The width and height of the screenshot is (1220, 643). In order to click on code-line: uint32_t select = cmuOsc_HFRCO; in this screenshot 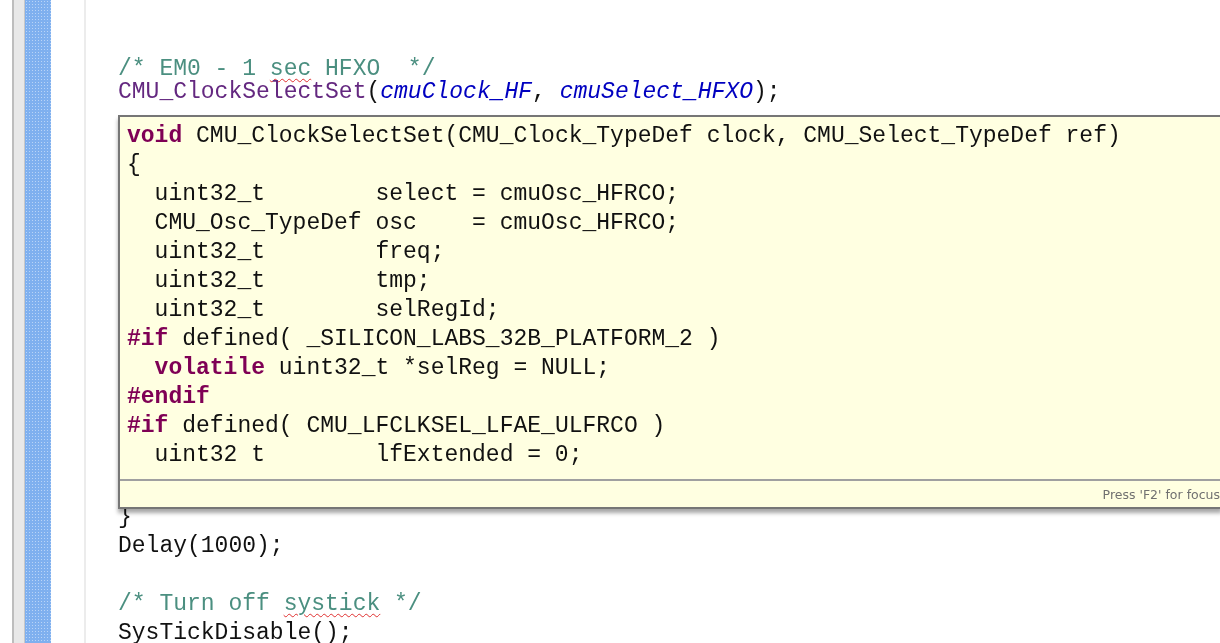, I will do `click(417, 194)`.